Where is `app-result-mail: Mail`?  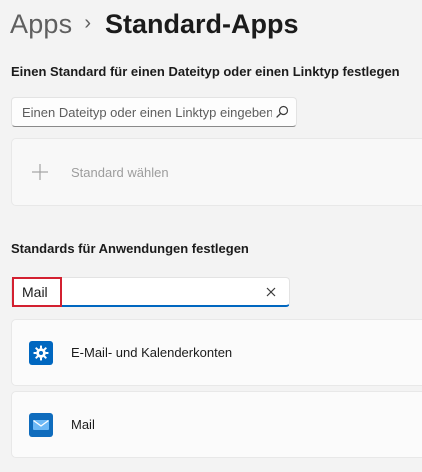 app-result-mail: Mail is located at coordinates (216, 424).